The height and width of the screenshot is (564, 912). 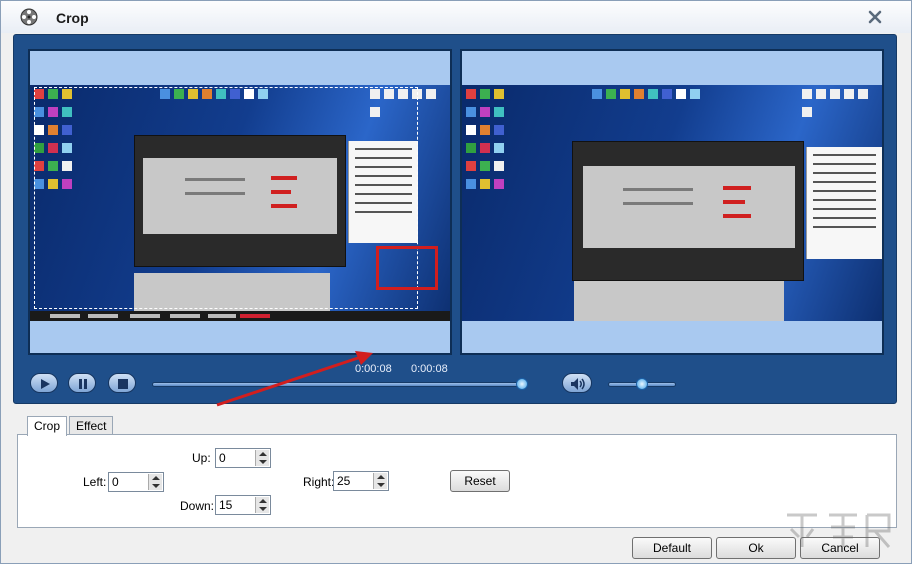 What do you see at coordinates (380, 481) in the screenshot?
I see `right-spin-arrows` at bounding box center [380, 481].